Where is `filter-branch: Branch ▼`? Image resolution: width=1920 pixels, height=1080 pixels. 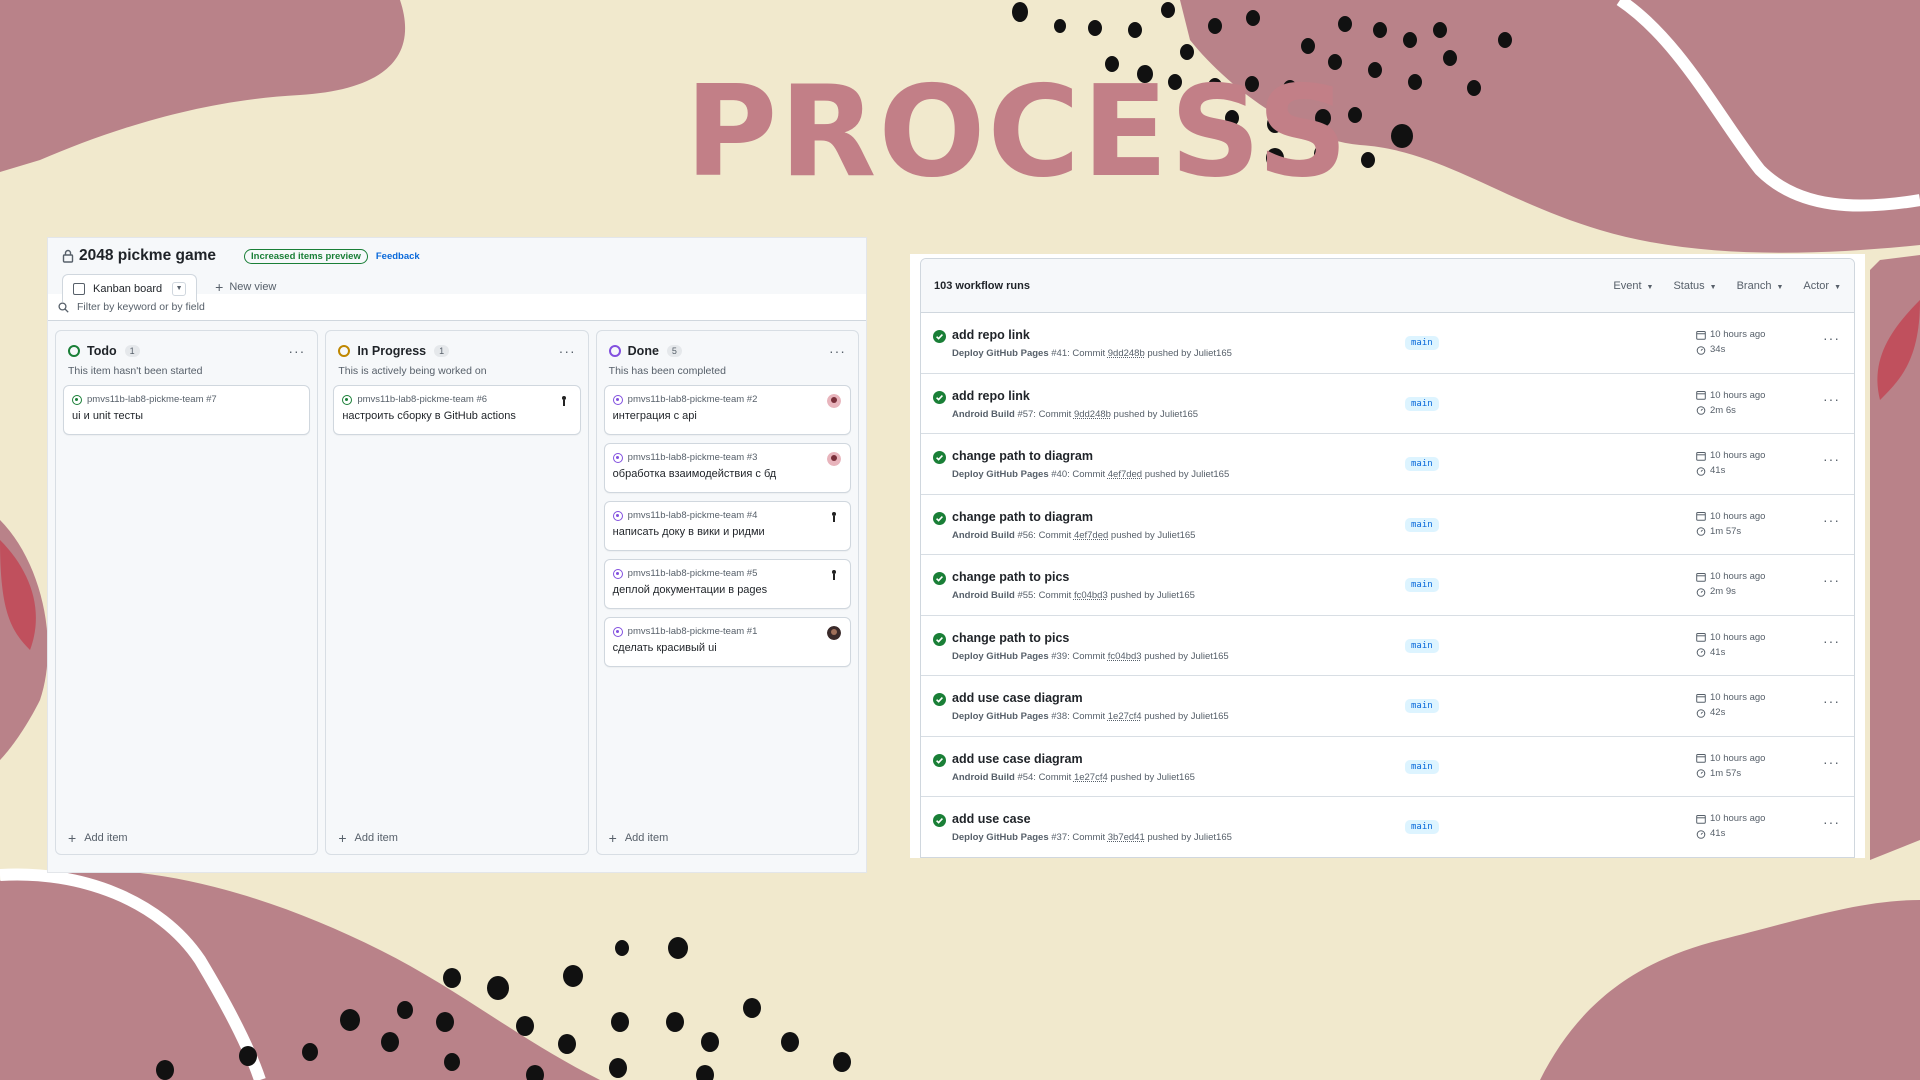
filter-branch: Branch ▼ is located at coordinates (1760, 286).